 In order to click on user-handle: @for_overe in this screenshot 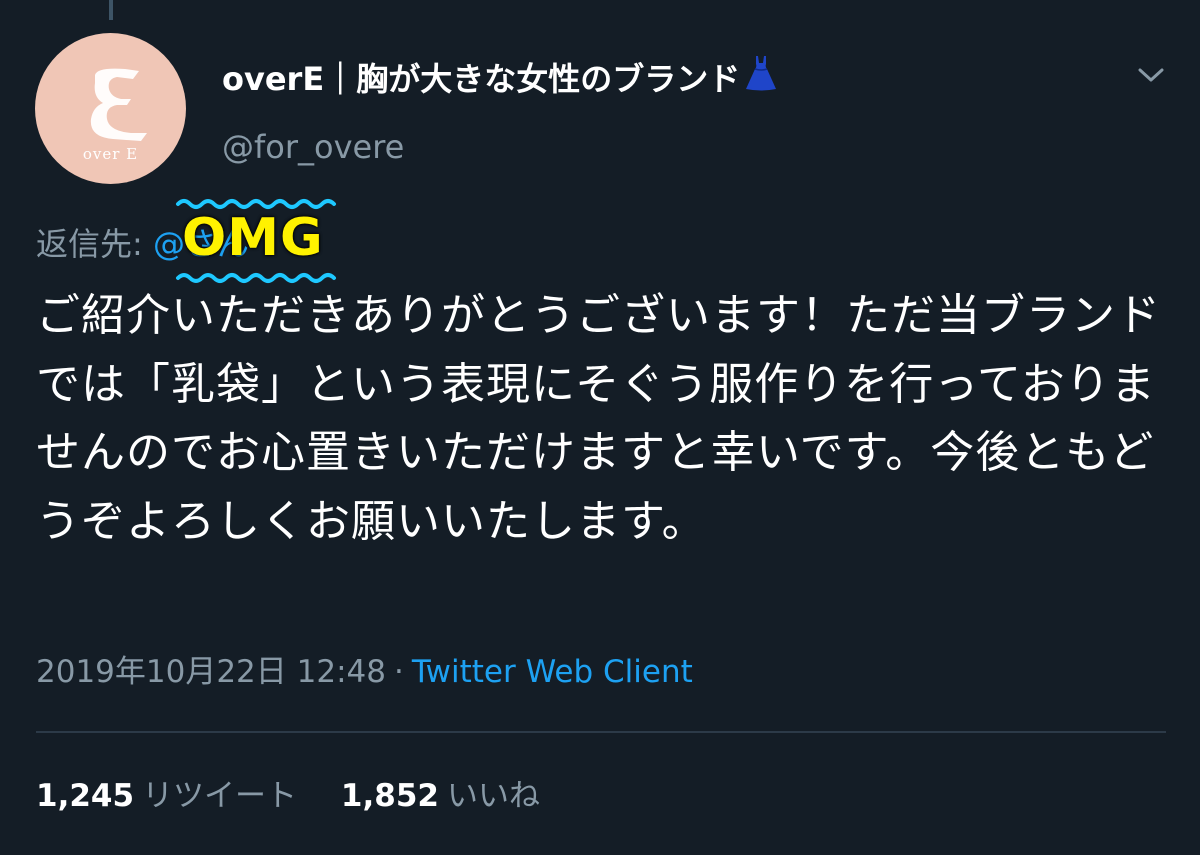, I will do `click(313, 147)`.